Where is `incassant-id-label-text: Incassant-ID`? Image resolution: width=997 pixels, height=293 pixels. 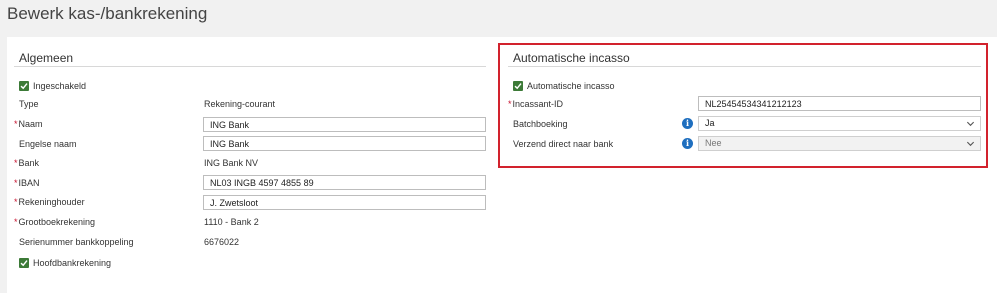 incassant-id-label-text: Incassant-ID is located at coordinates (538, 104).